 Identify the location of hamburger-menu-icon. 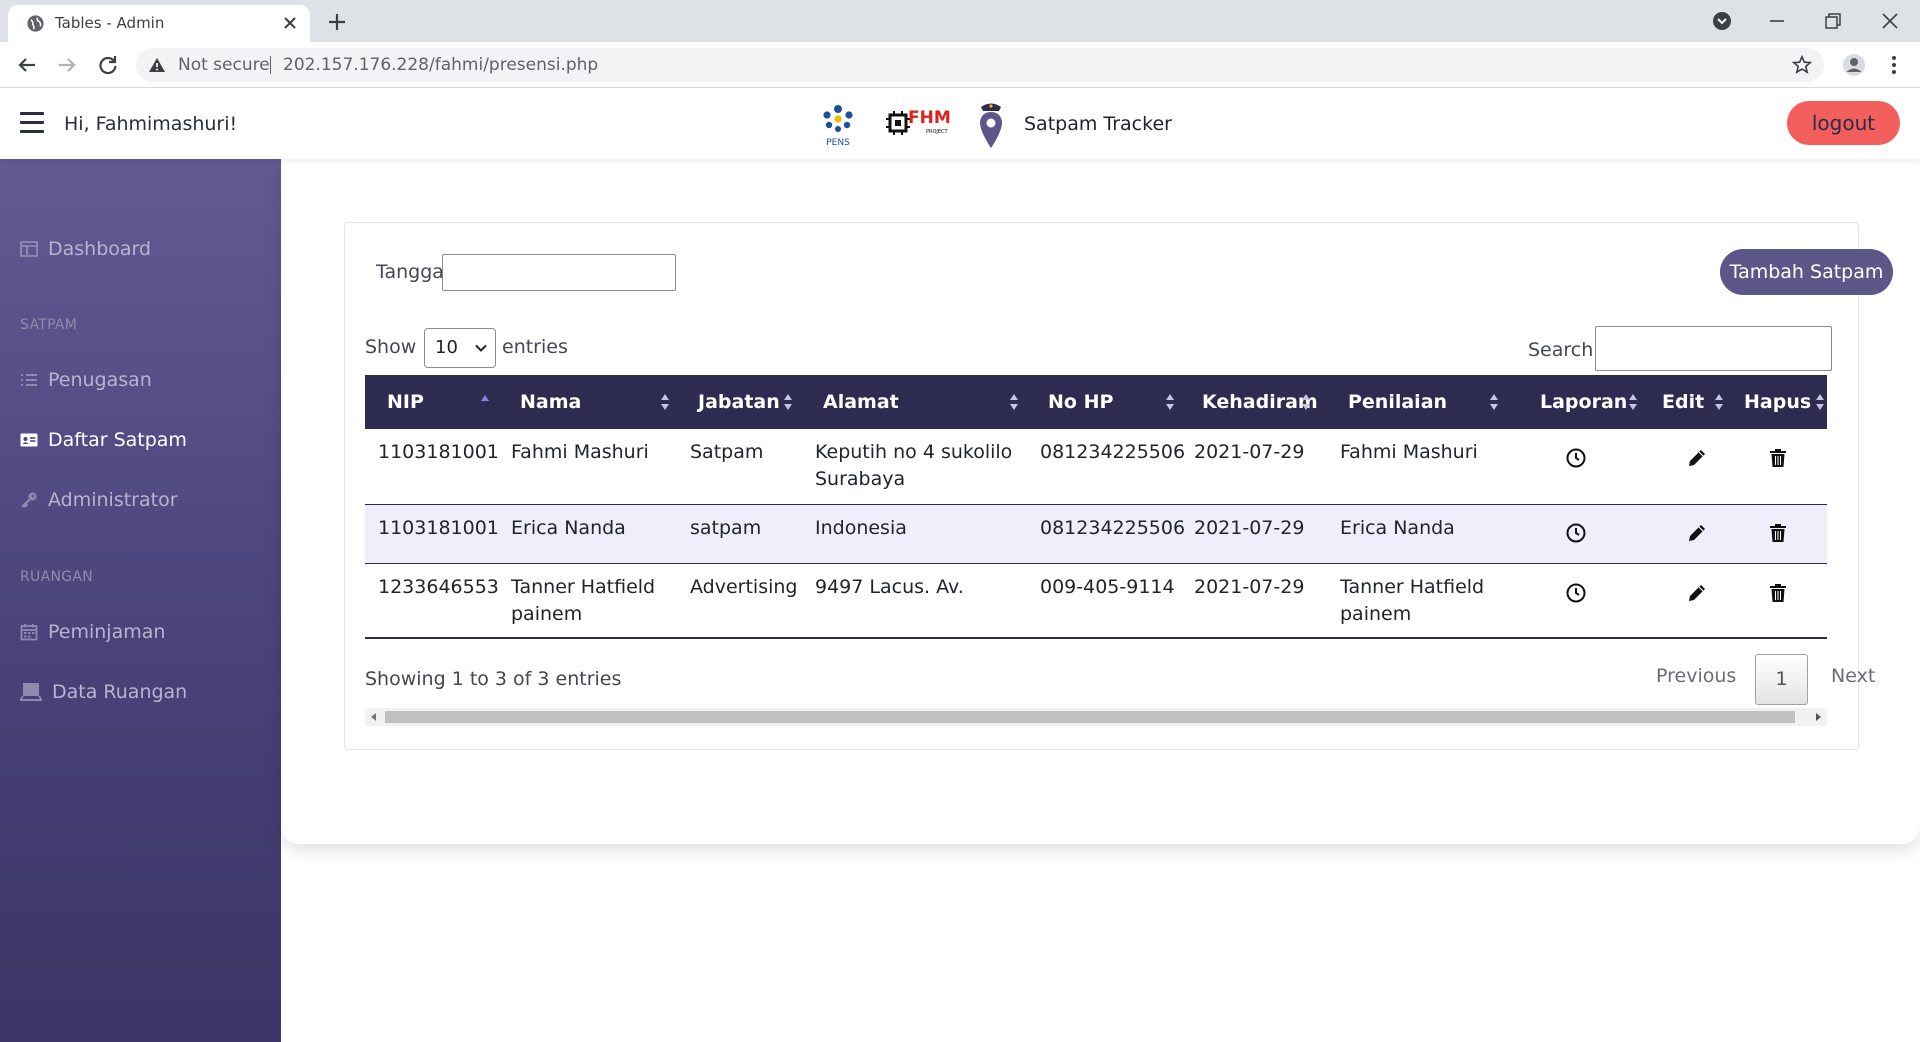
(32, 123).